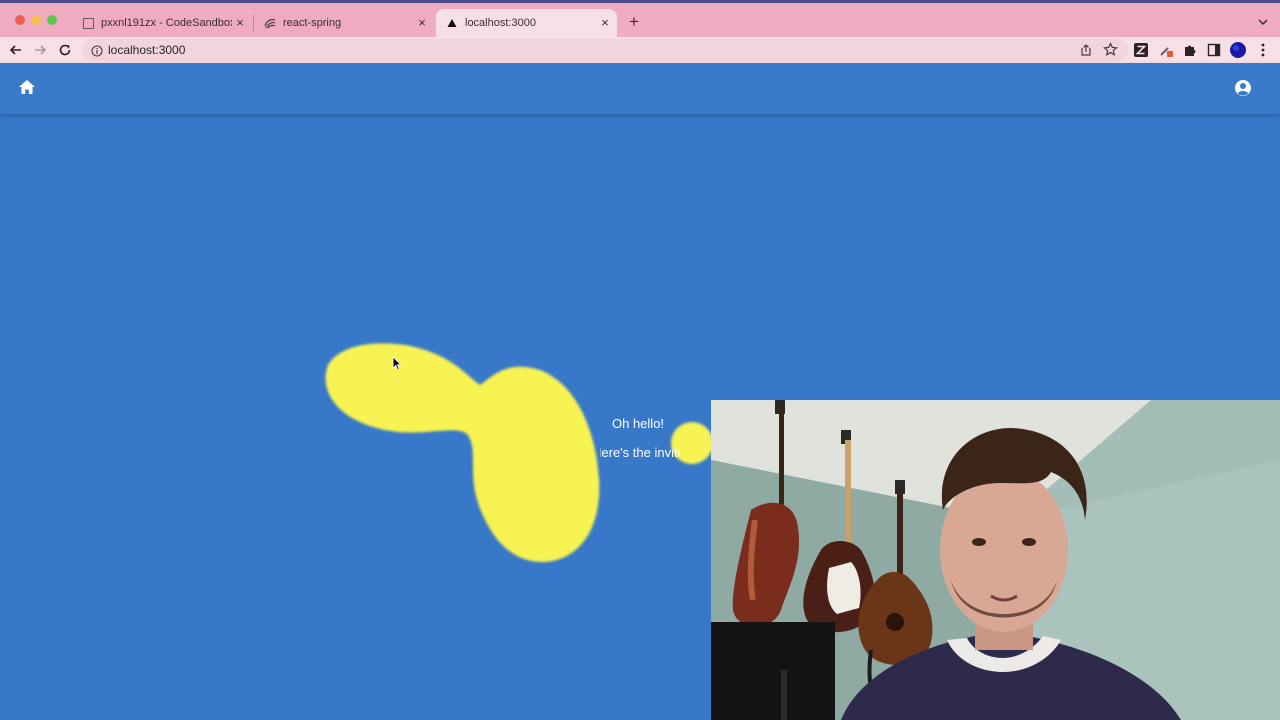 This screenshot has height=720, width=1280. What do you see at coordinates (638, 423) in the screenshot?
I see `chat-message: Oh hello!` at bounding box center [638, 423].